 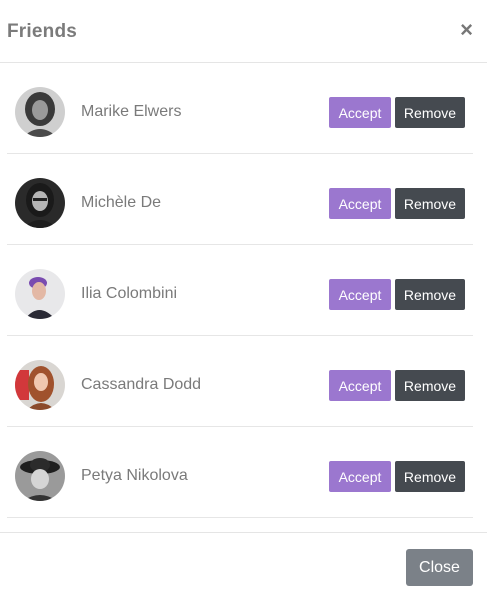 I want to click on friend-name: Ilia Colombini, so click(x=129, y=293).